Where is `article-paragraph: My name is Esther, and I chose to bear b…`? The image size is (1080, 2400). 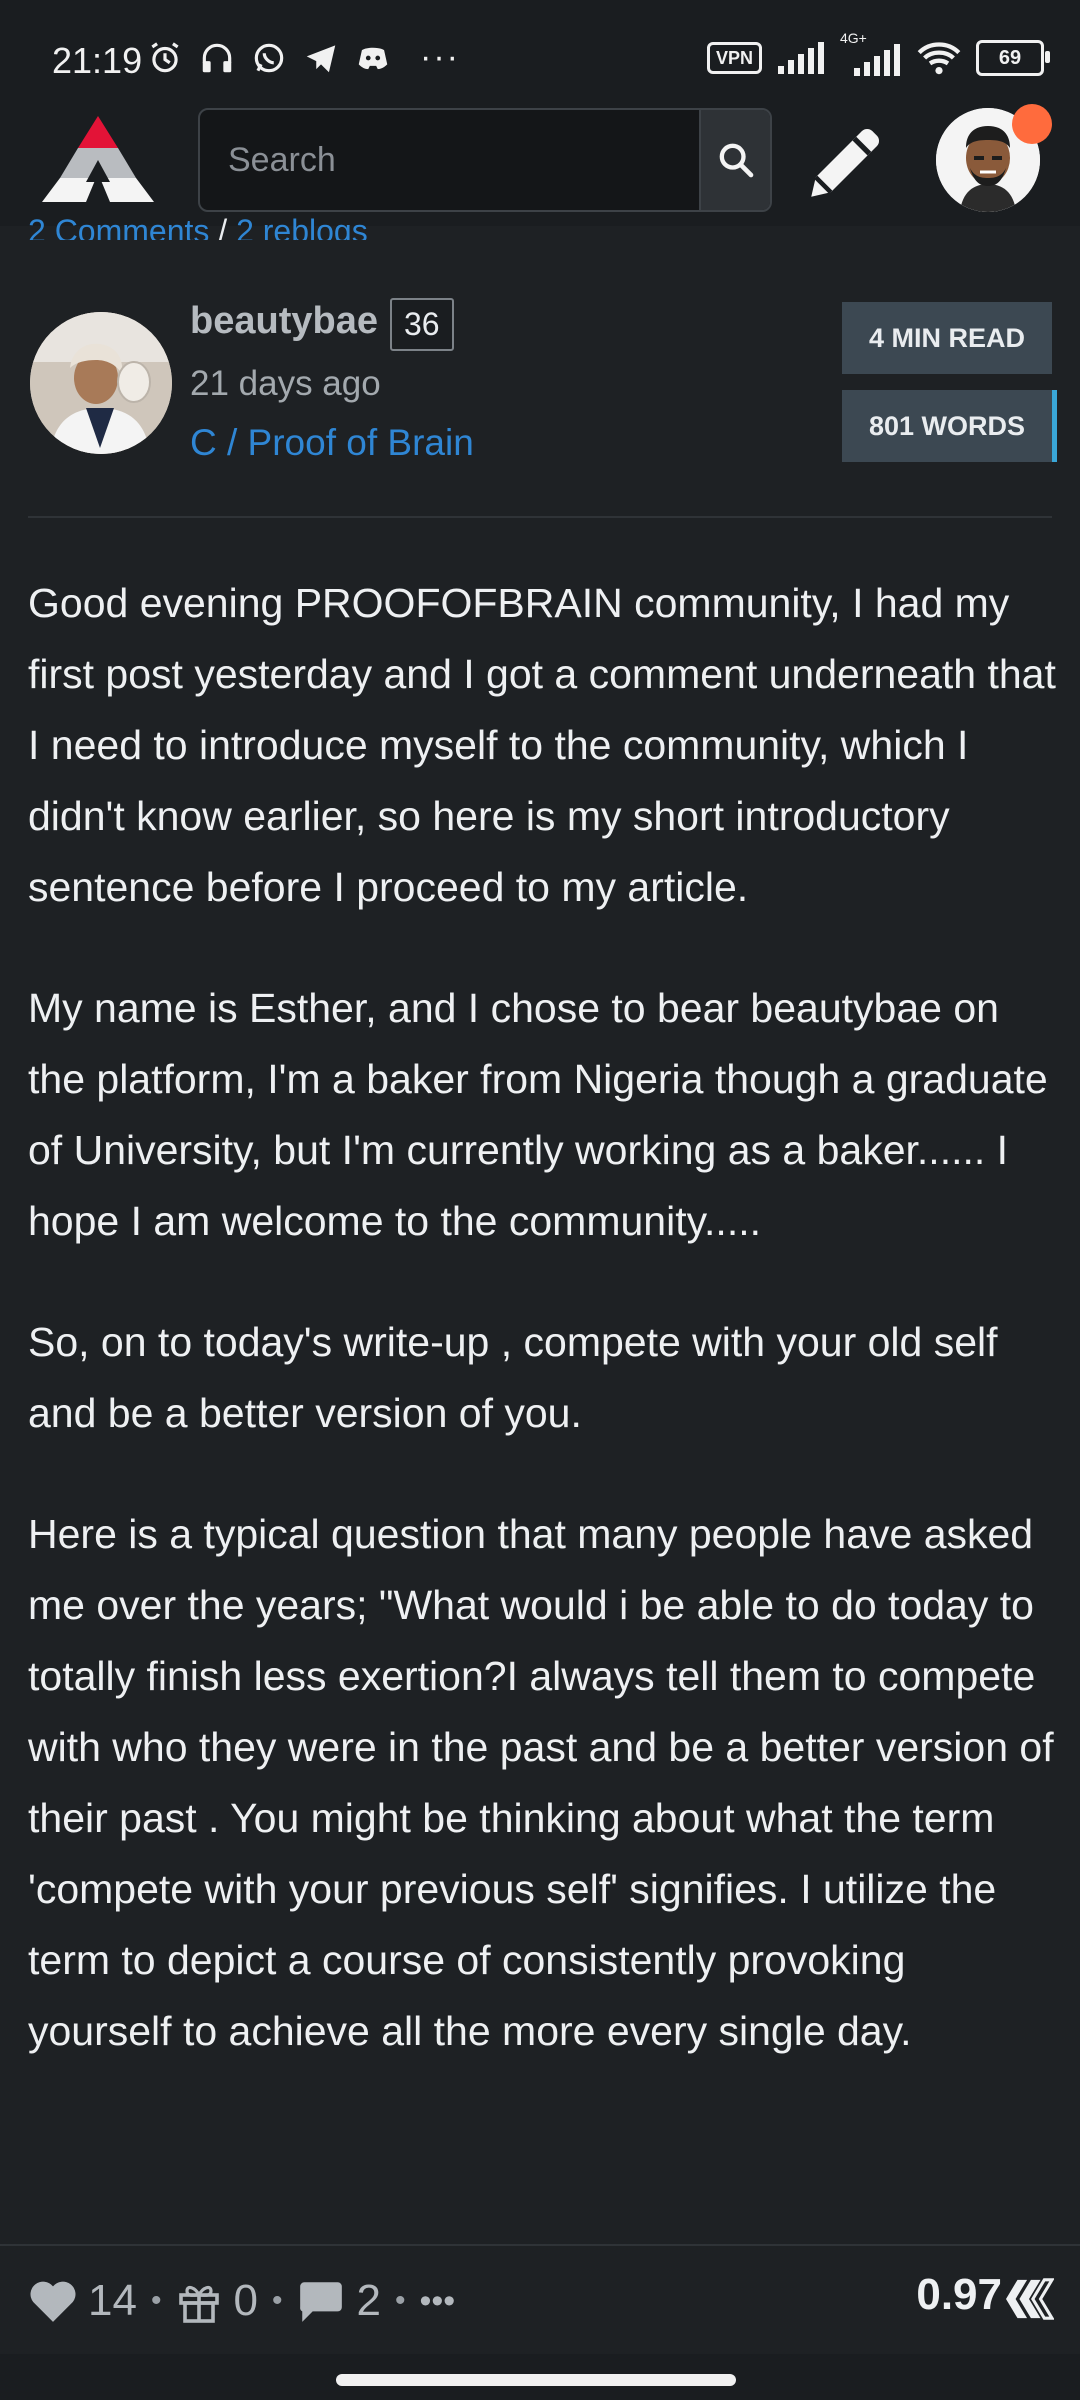
article-paragraph: My name is Esther, and I chose to bear b… is located at coordinates (538, 1114).